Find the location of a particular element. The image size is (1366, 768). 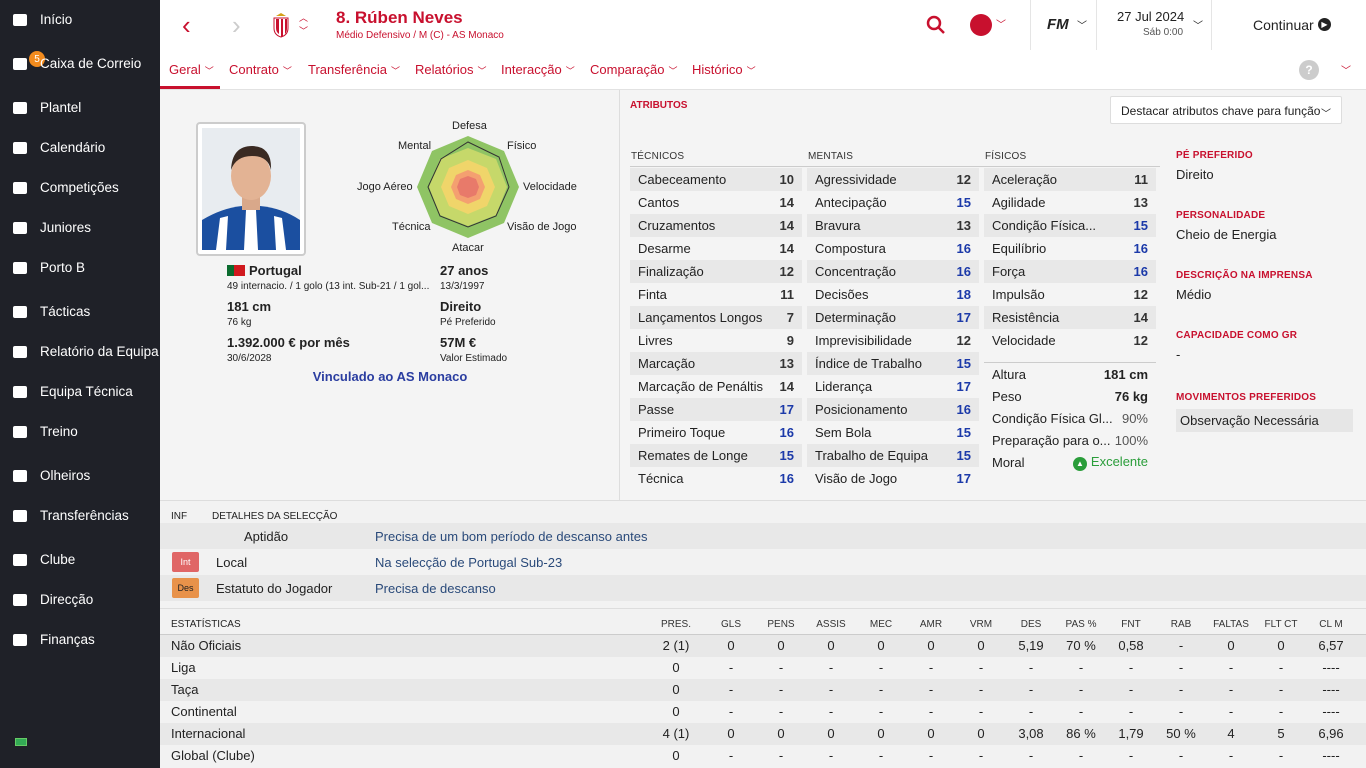

attribute-row: Posicionamento 16 is located at coordinates (893, 409).